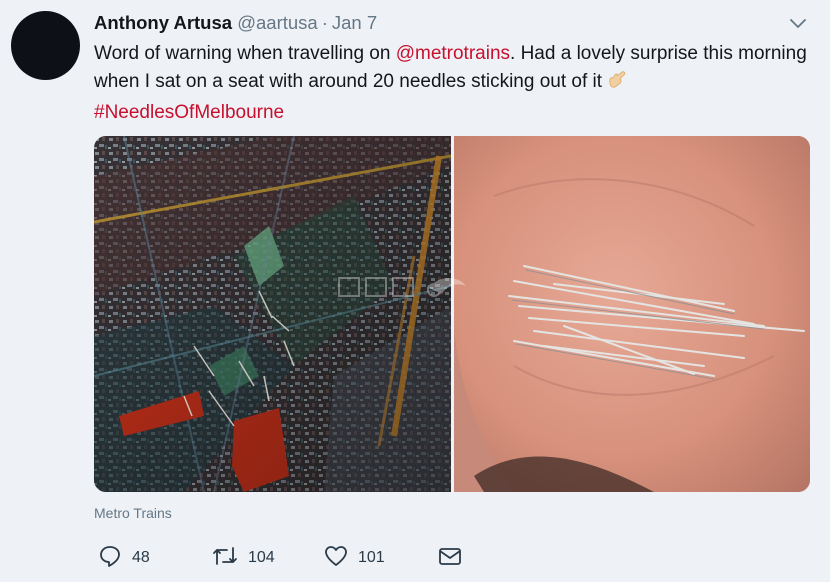  I want to click on media-source-label: Metro Trains, so click(133, 513).